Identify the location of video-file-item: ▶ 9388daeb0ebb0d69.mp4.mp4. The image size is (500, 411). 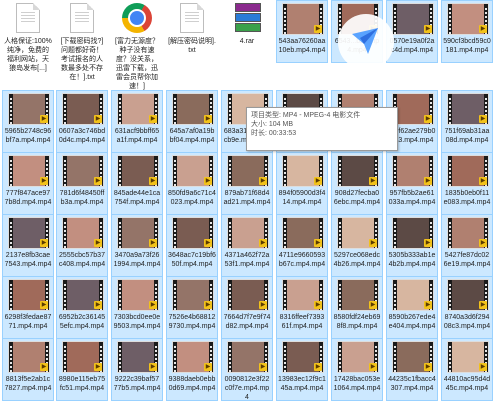
(192, 369).